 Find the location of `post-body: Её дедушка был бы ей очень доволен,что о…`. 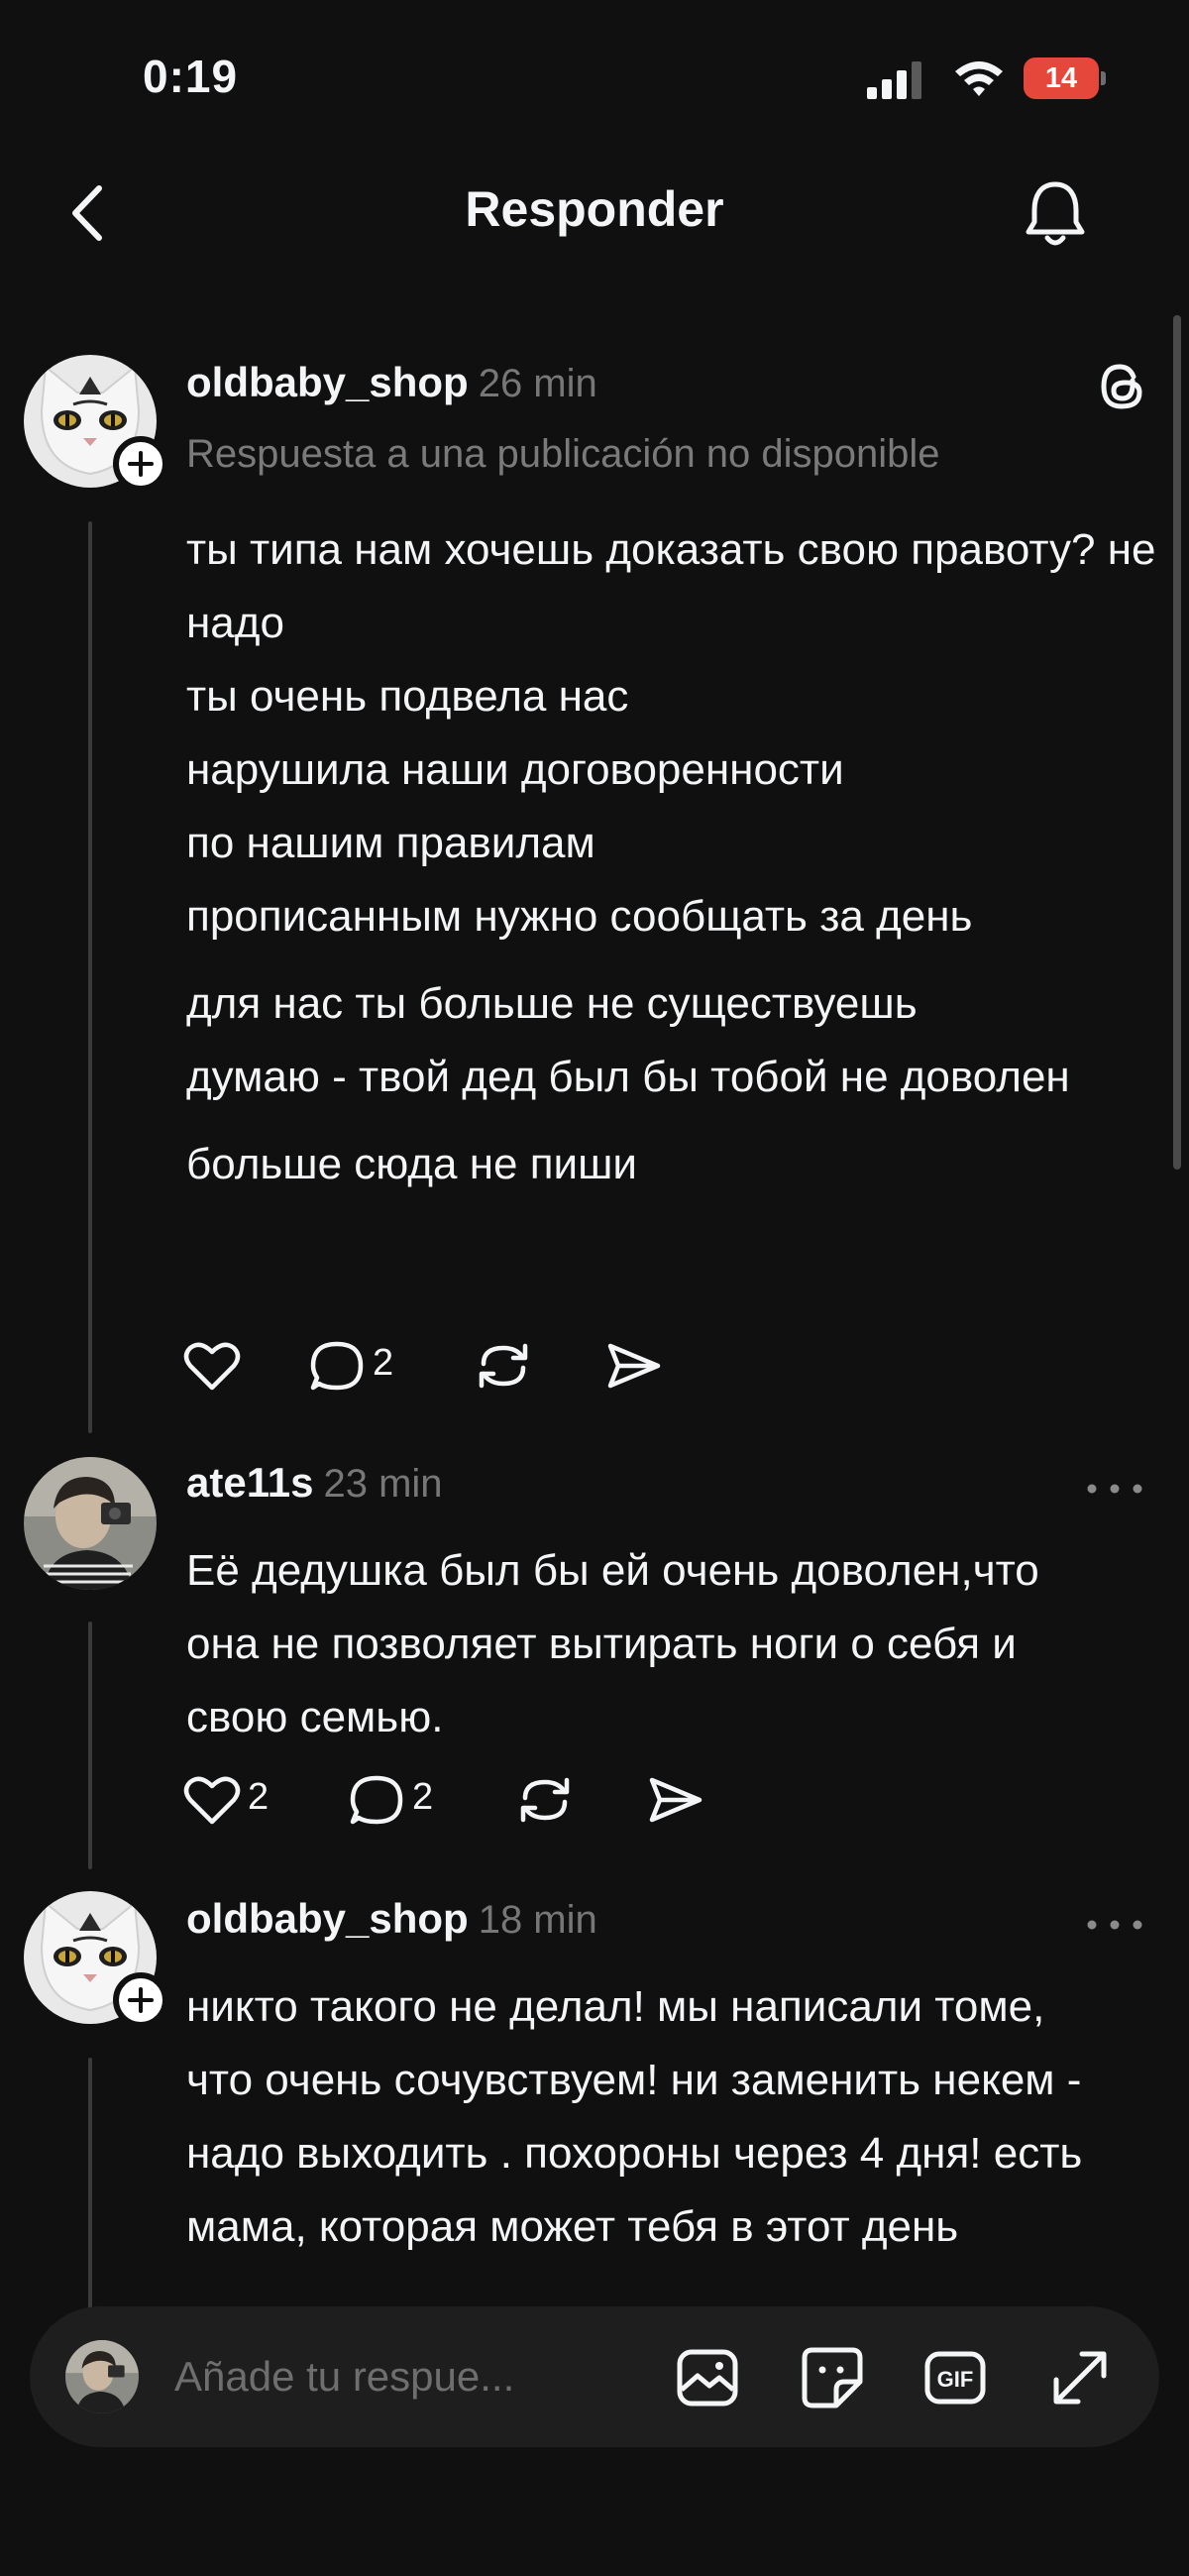

post-body: Её дедушка был бы ей очень доволен,что о… is located at coordinates (632, 1644).